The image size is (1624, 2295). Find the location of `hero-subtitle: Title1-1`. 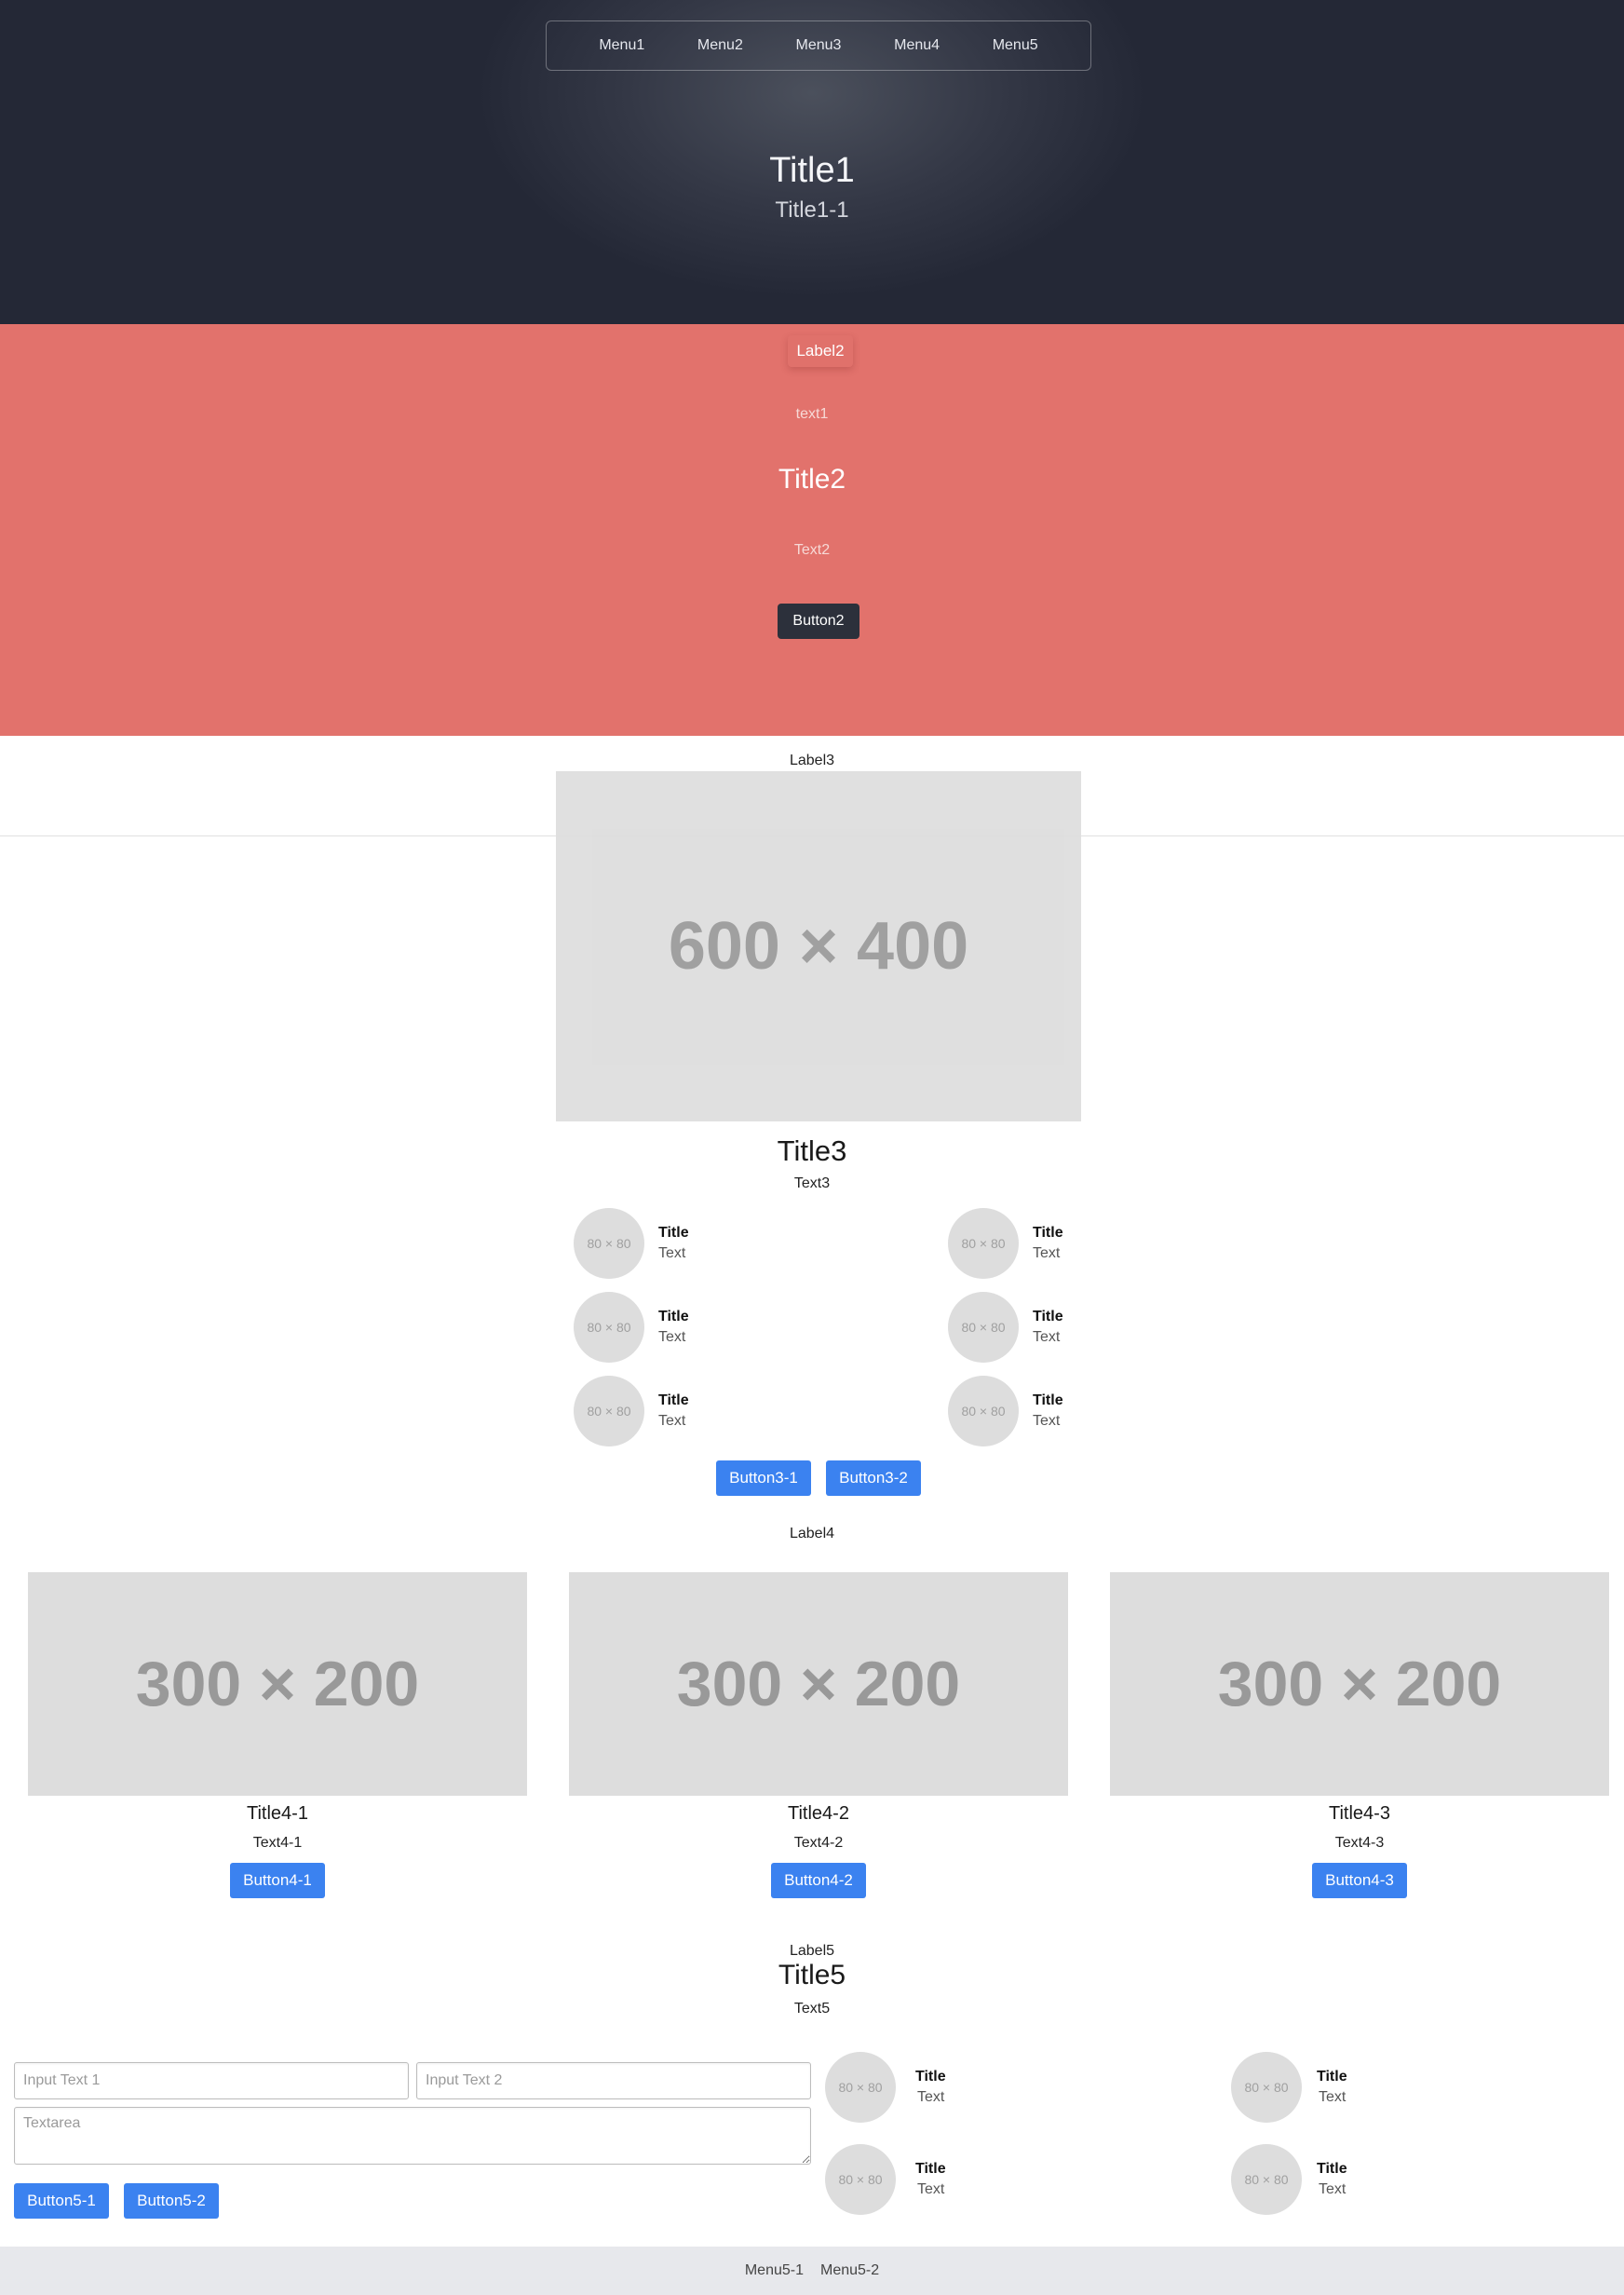

hero-subtitle: Title1-1 is located at coordinates (812, 210).